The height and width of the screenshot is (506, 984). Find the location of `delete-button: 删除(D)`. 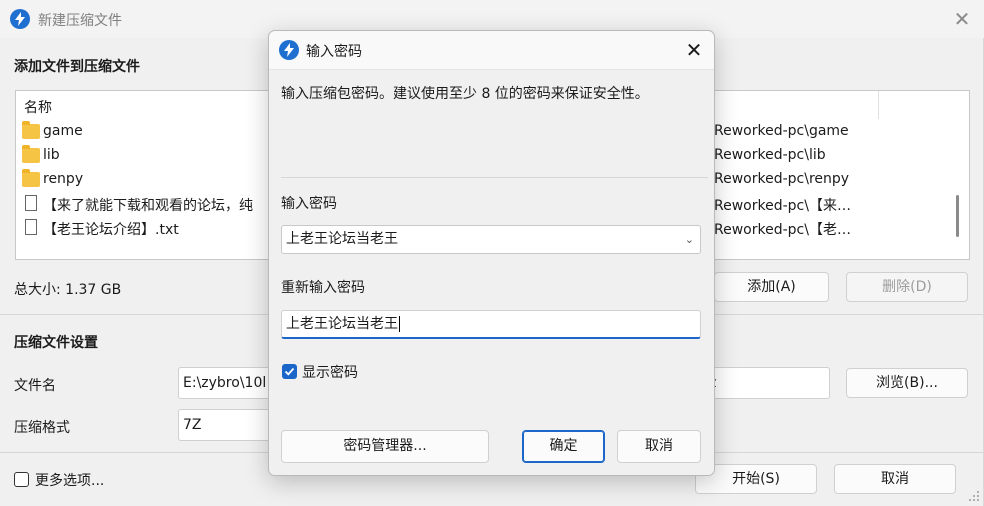

delete-button: 删除(D) is located at coordinates (907, 287).